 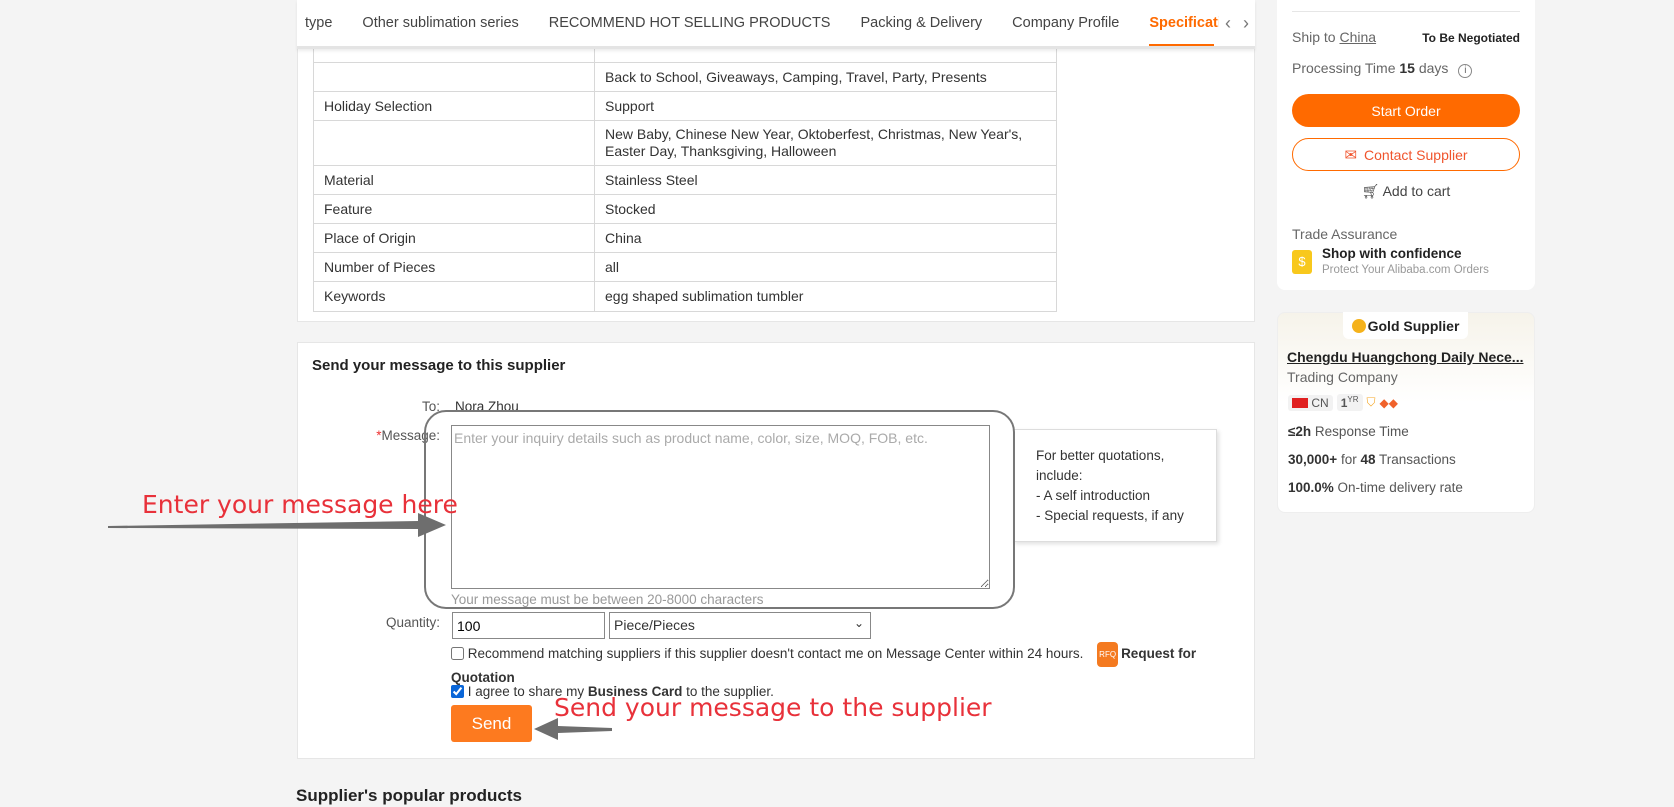 What do you see at coordinates (825, 180) in the screenshot?
I see `spec-value: Stainless Steel` at bounding box center [825, 180].